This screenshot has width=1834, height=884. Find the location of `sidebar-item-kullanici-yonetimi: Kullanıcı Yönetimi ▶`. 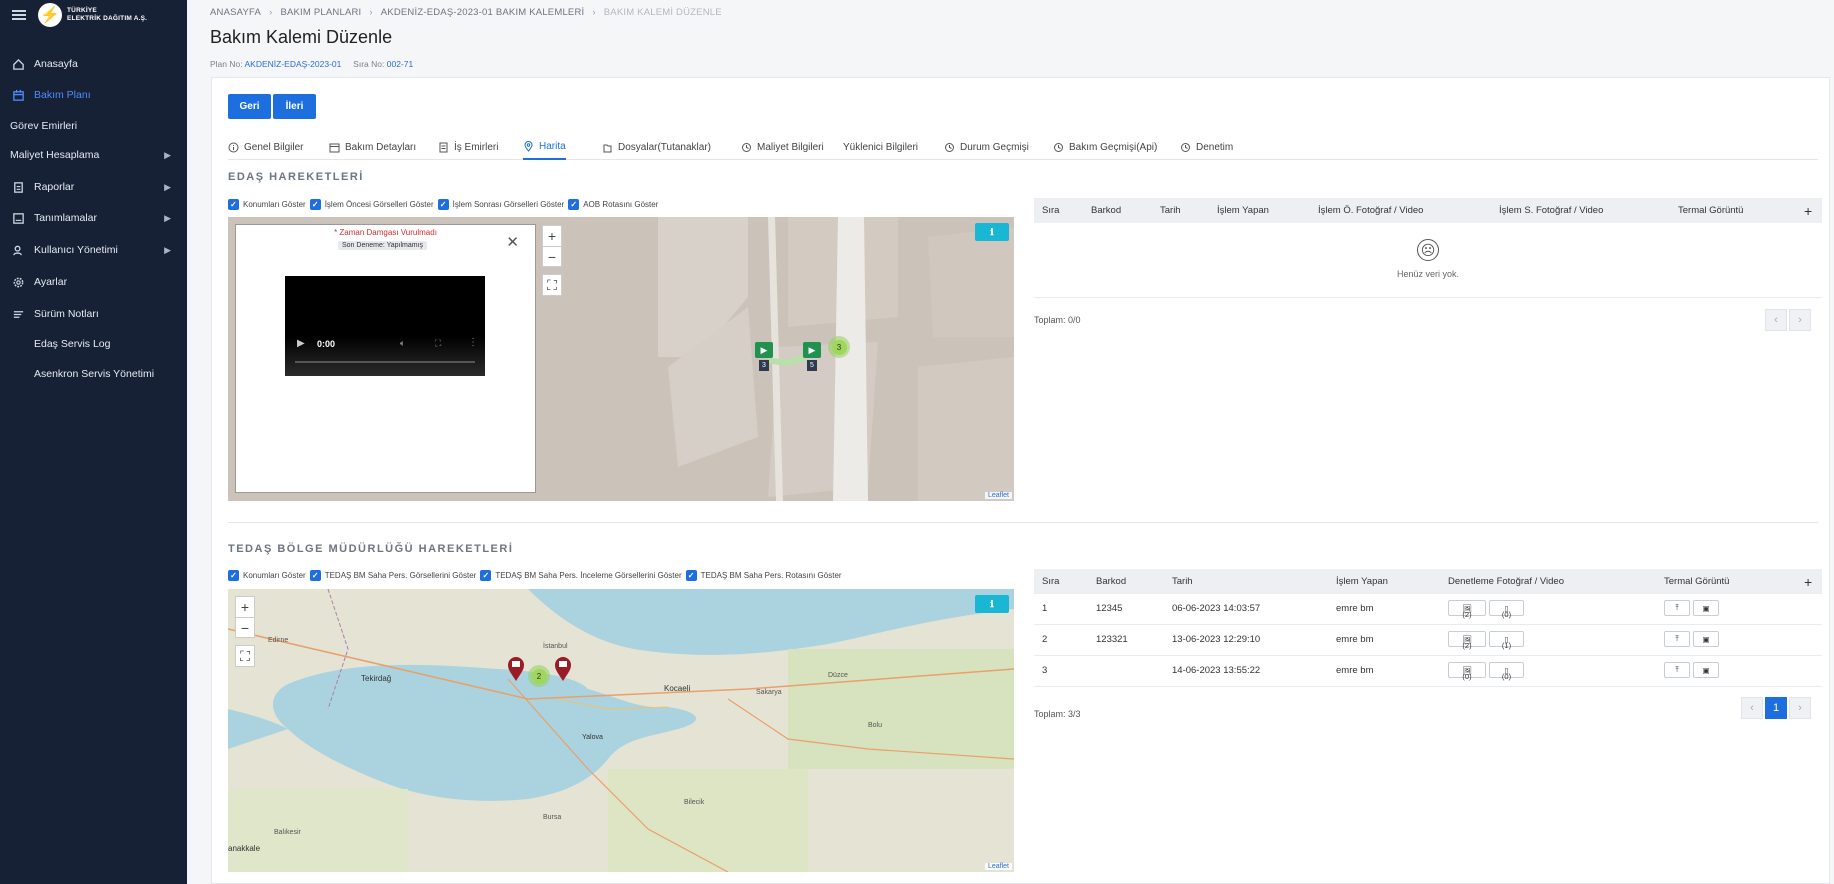

sidebar-item-kullanici-yonetimi: Kullanıcı Yönetimi ▶ is located at coordinates (93, 250).